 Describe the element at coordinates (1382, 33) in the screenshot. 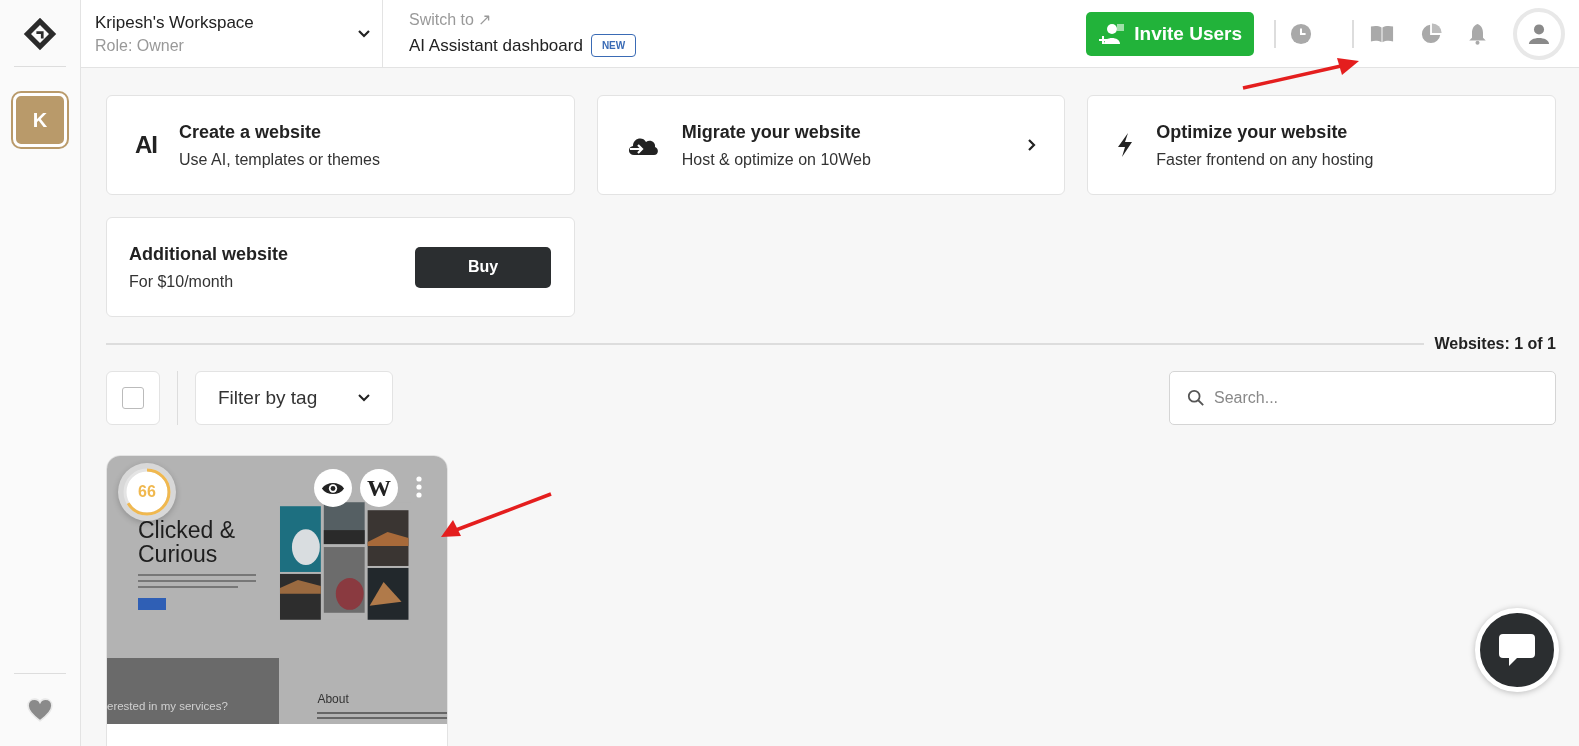

I see `book-icon` at that location.